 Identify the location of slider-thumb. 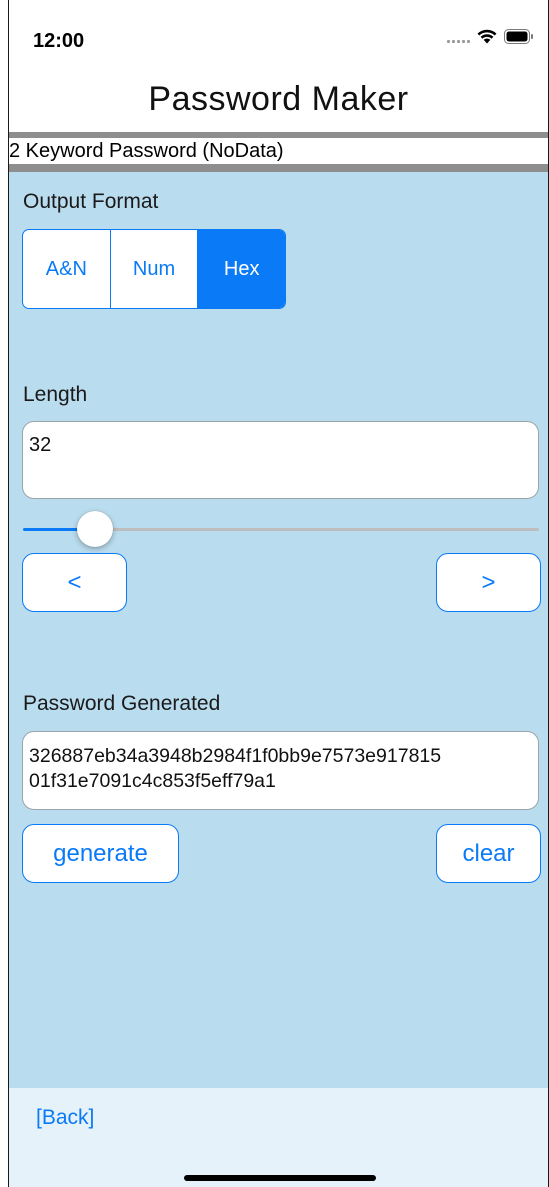
(95, 529).